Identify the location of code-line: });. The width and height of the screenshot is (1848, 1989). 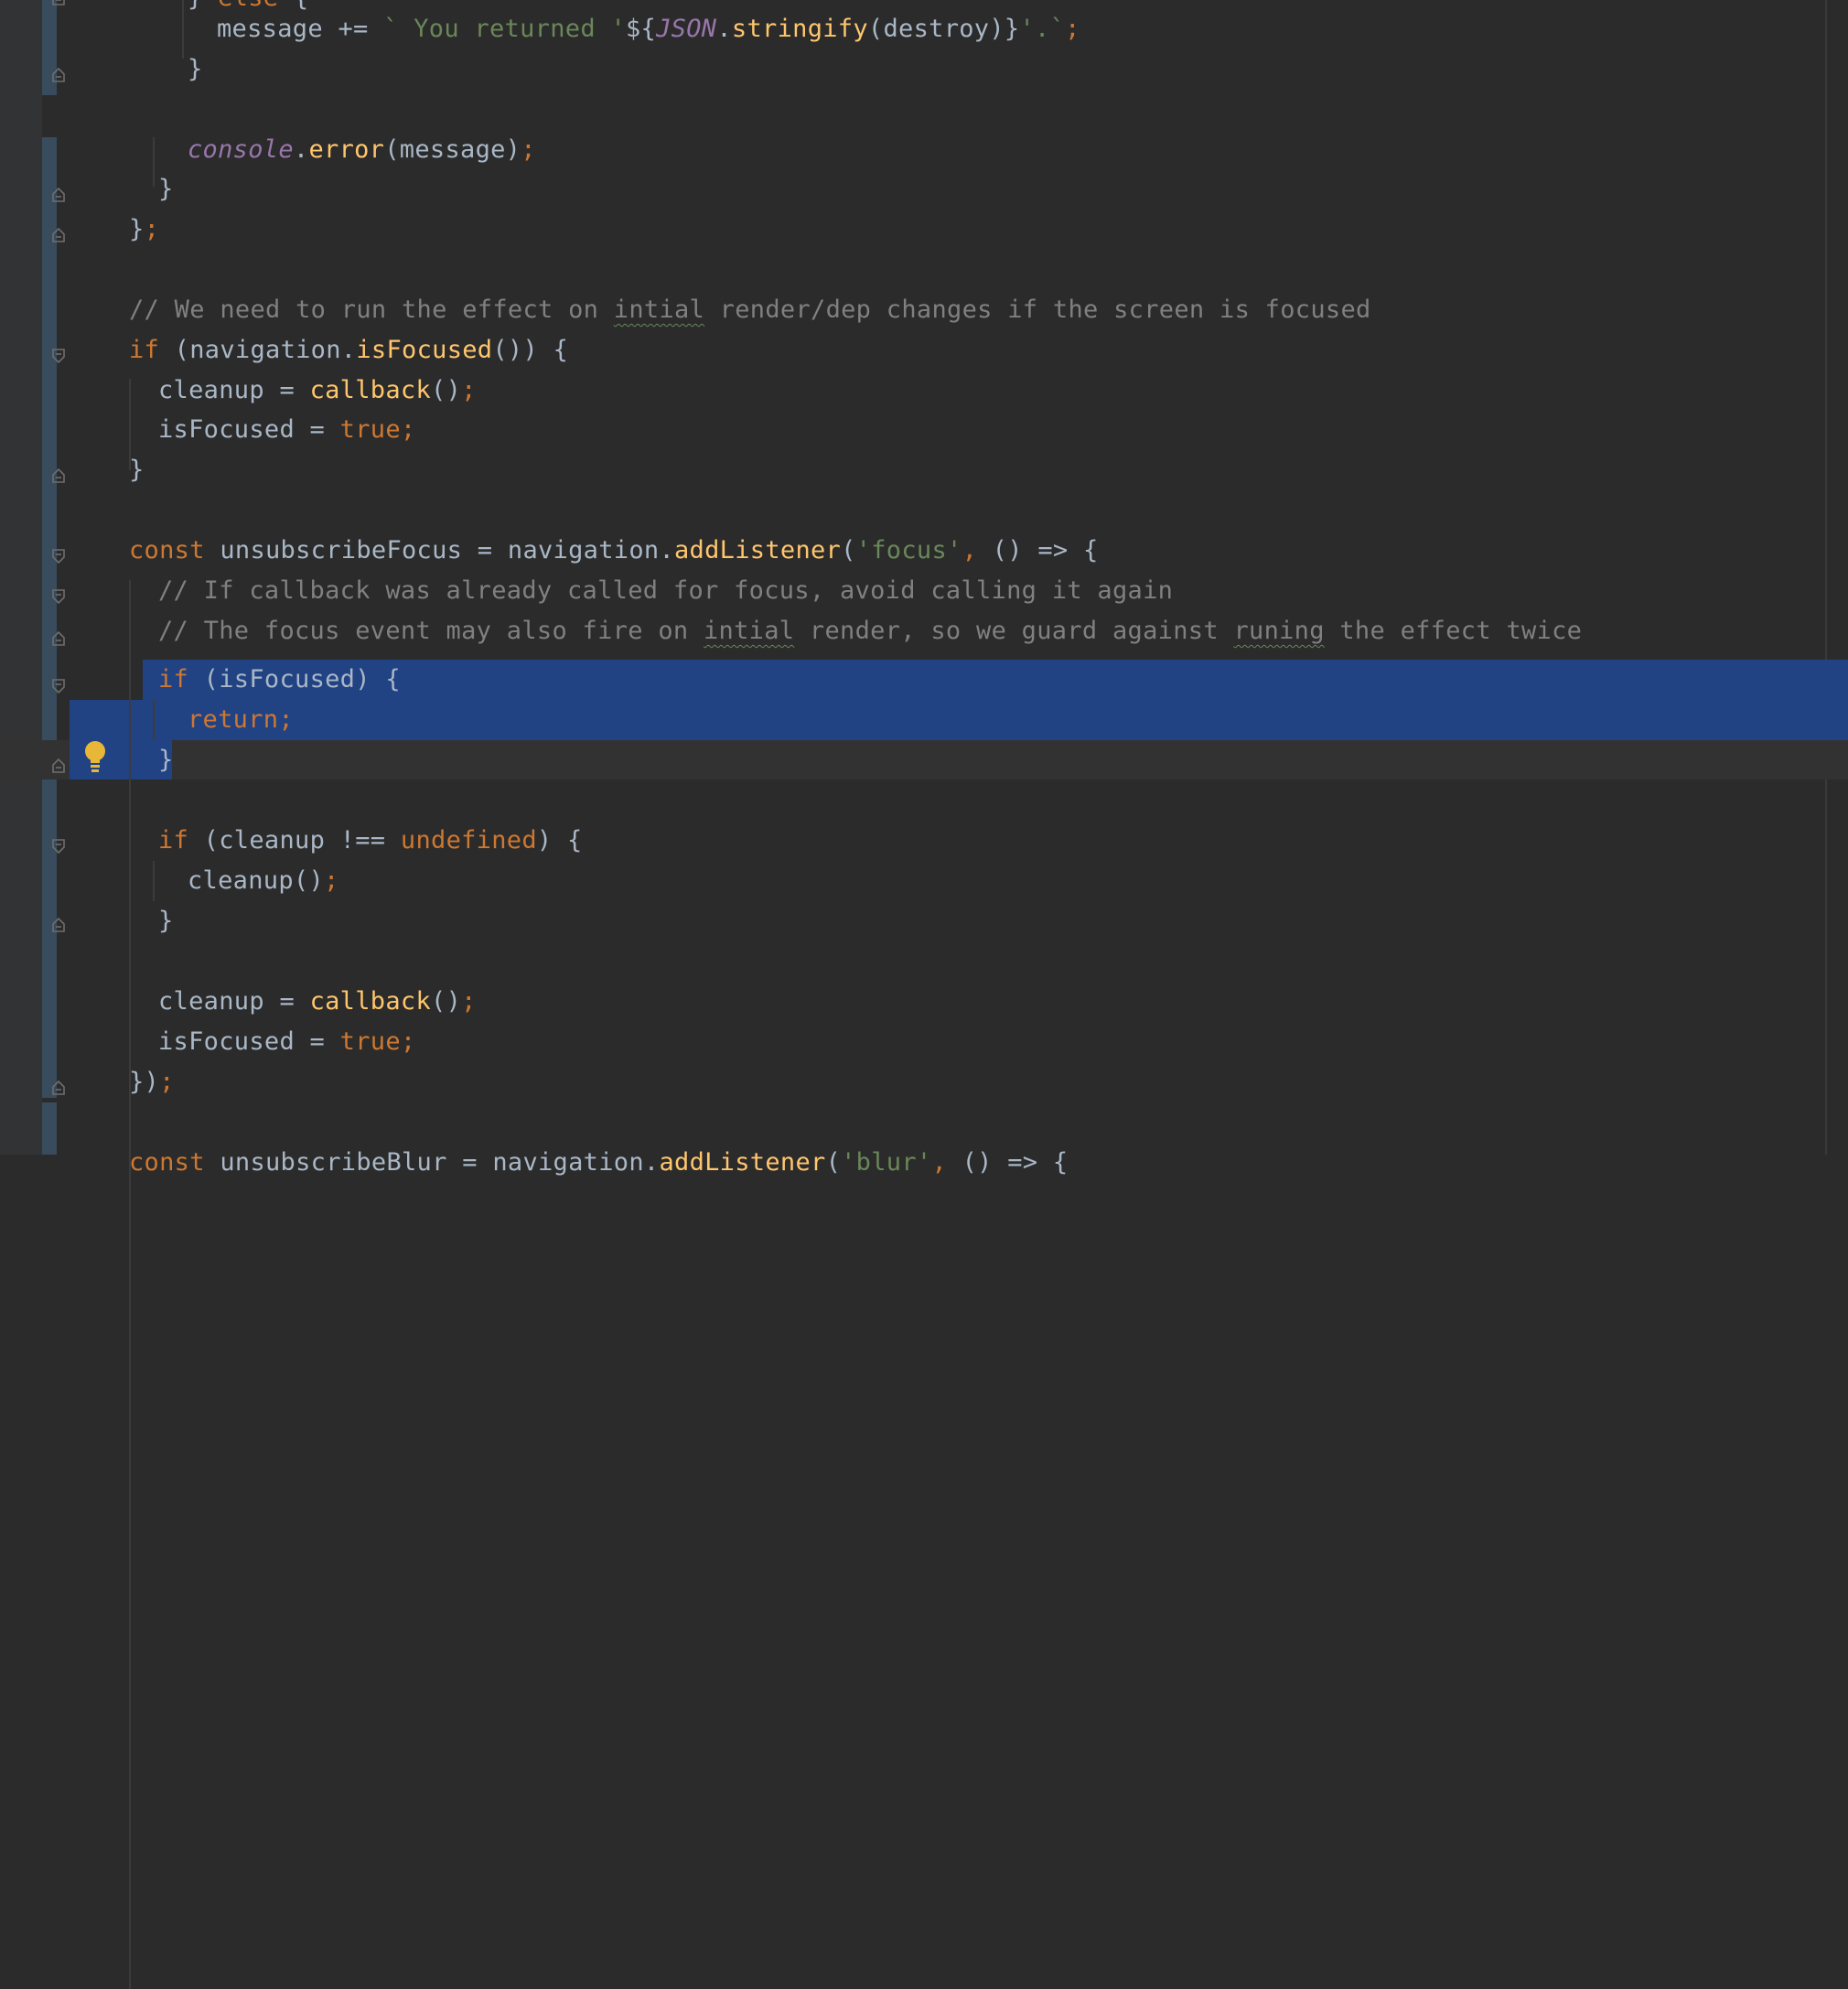
(152, 1082).